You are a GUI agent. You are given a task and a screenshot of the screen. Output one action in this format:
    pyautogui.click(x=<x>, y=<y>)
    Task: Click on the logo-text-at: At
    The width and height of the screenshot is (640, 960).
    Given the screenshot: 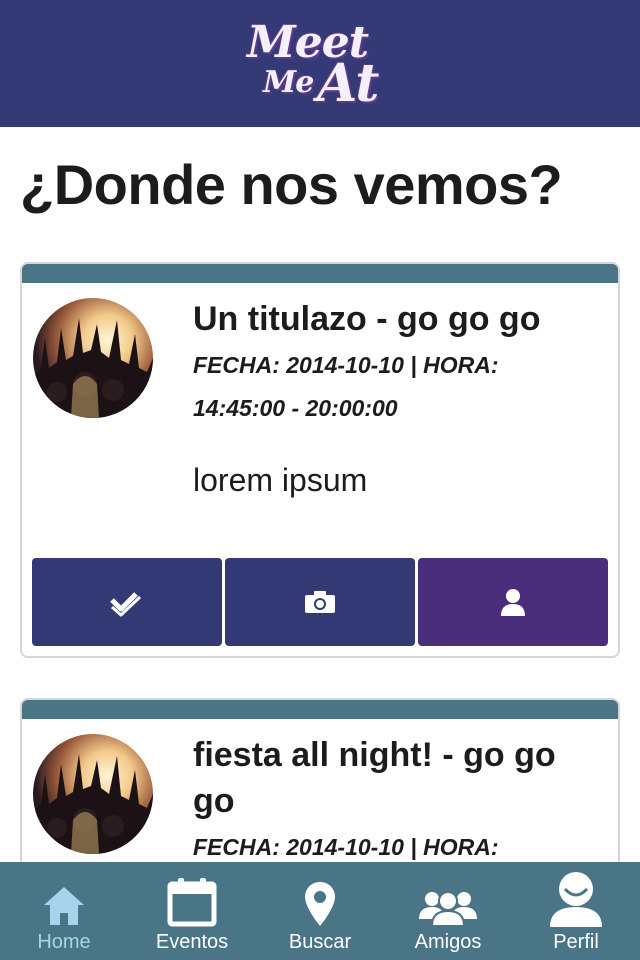 What is the action you would take?
    pyautogui.click(x=348, y=83)
    